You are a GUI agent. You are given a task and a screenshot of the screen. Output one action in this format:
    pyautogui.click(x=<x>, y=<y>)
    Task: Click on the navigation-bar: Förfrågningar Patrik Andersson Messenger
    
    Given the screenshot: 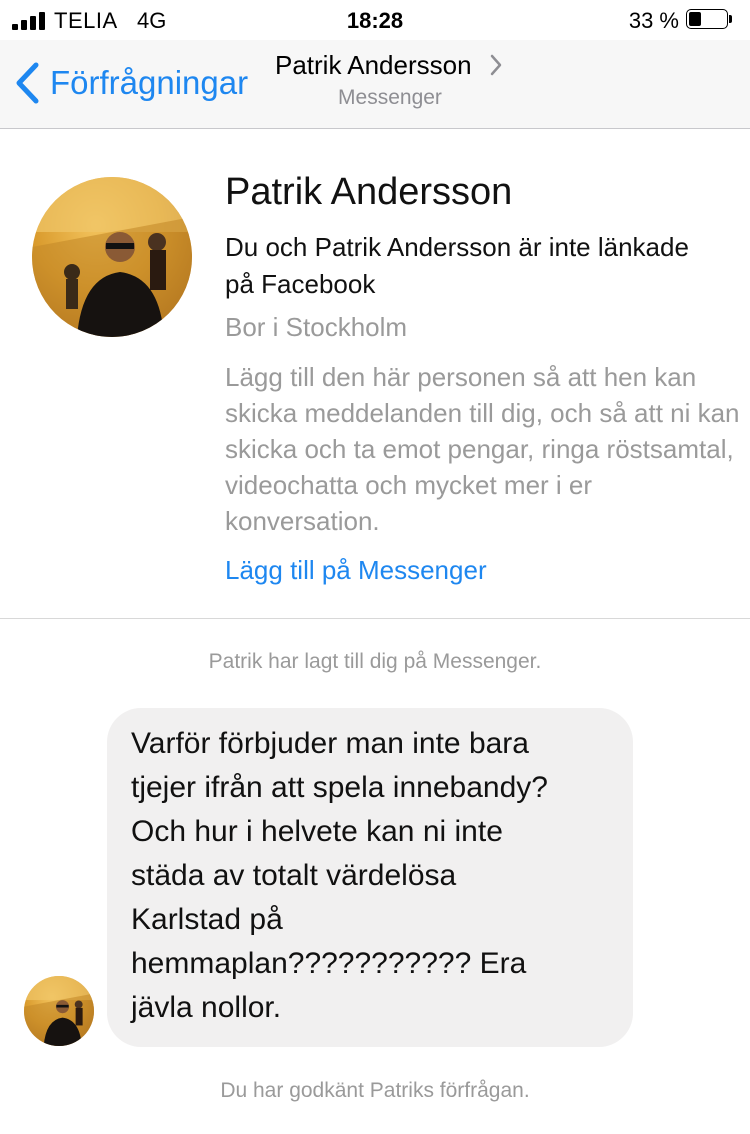 What is the action you would take?
    pyautogui.click(x=375, y=84)
    